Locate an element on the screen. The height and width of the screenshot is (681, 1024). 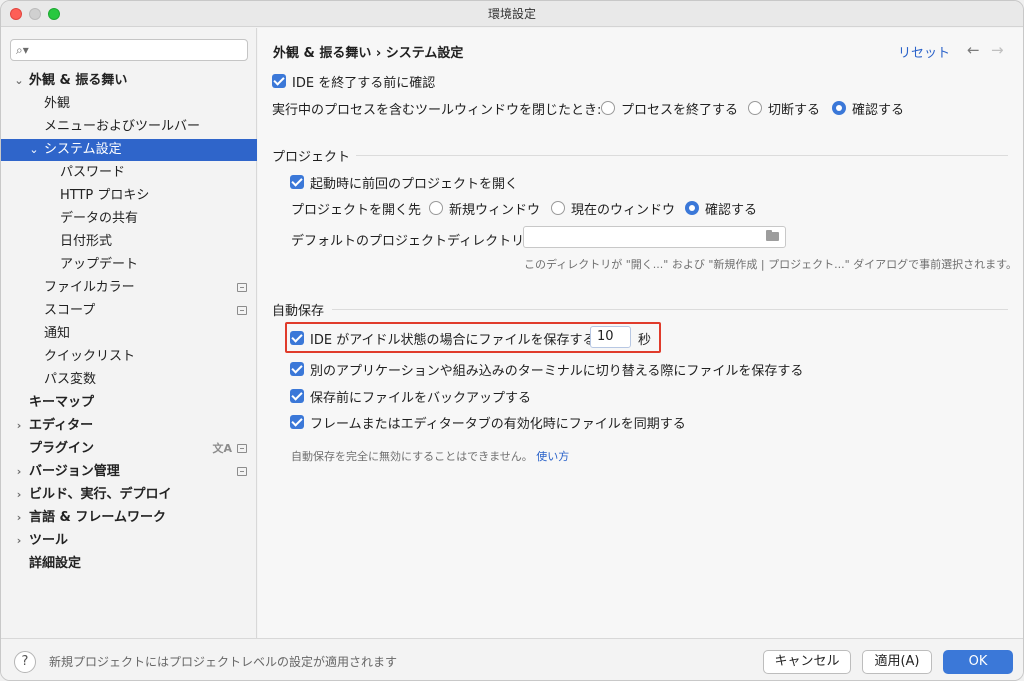
help-button: ? is located at coordinates (25, 662).